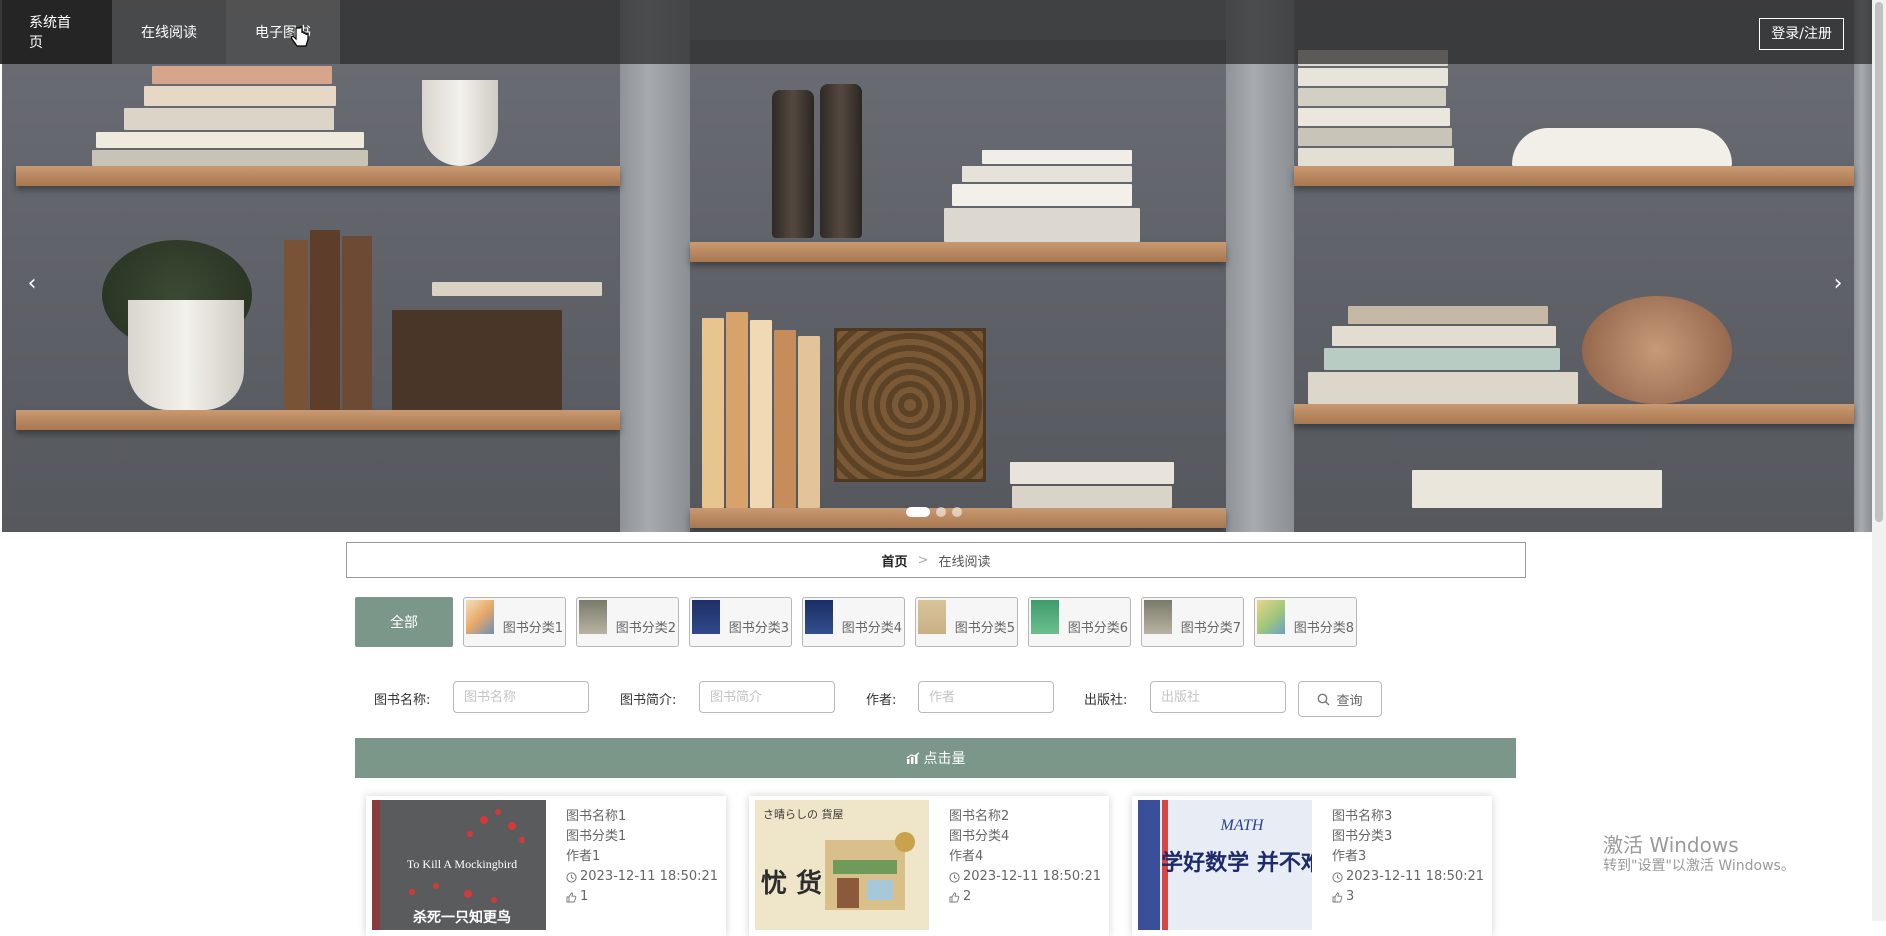  Describe the element at coordinates (1242, 825) in the screenshot. I see `cover-subtitle: MATH` at that location.